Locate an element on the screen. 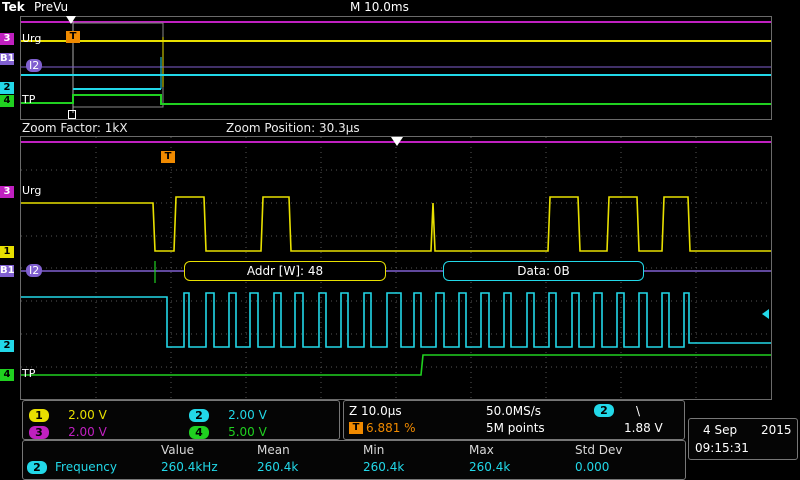 This screenshot has width=800, height=480. meas-min: 260.4k is located at coordinates (384, 467).